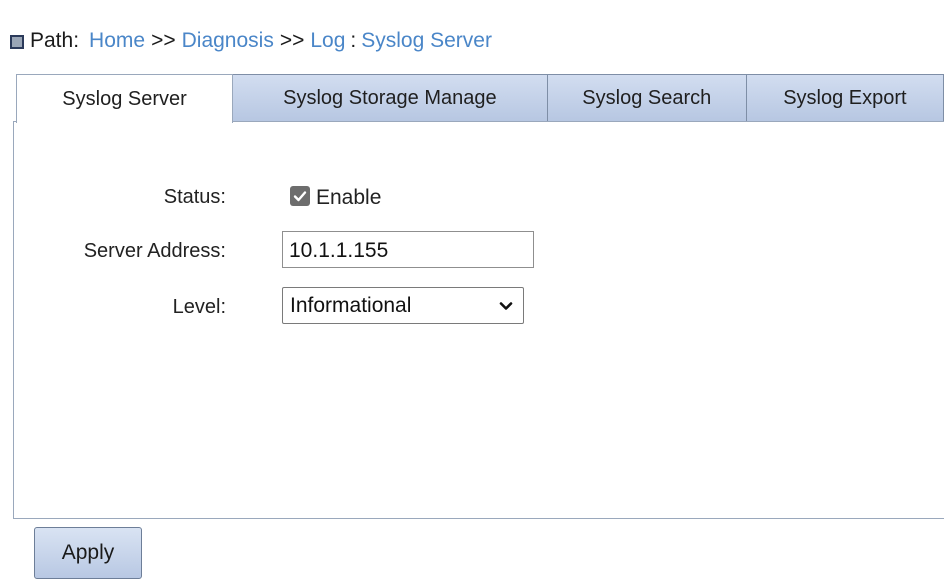 The height and width of the screenshot is (581, 944). What do you see at coordinates (390, 98) in the screenshot?
I see `tab-syslog-storage-manage: Syslog Storage Manage` at bounding box center [390, 98].